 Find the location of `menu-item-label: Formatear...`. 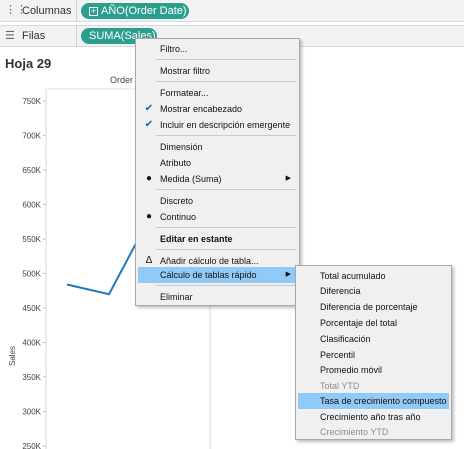

menu-item-label: Formatear... is located at coordinates (184, 93).